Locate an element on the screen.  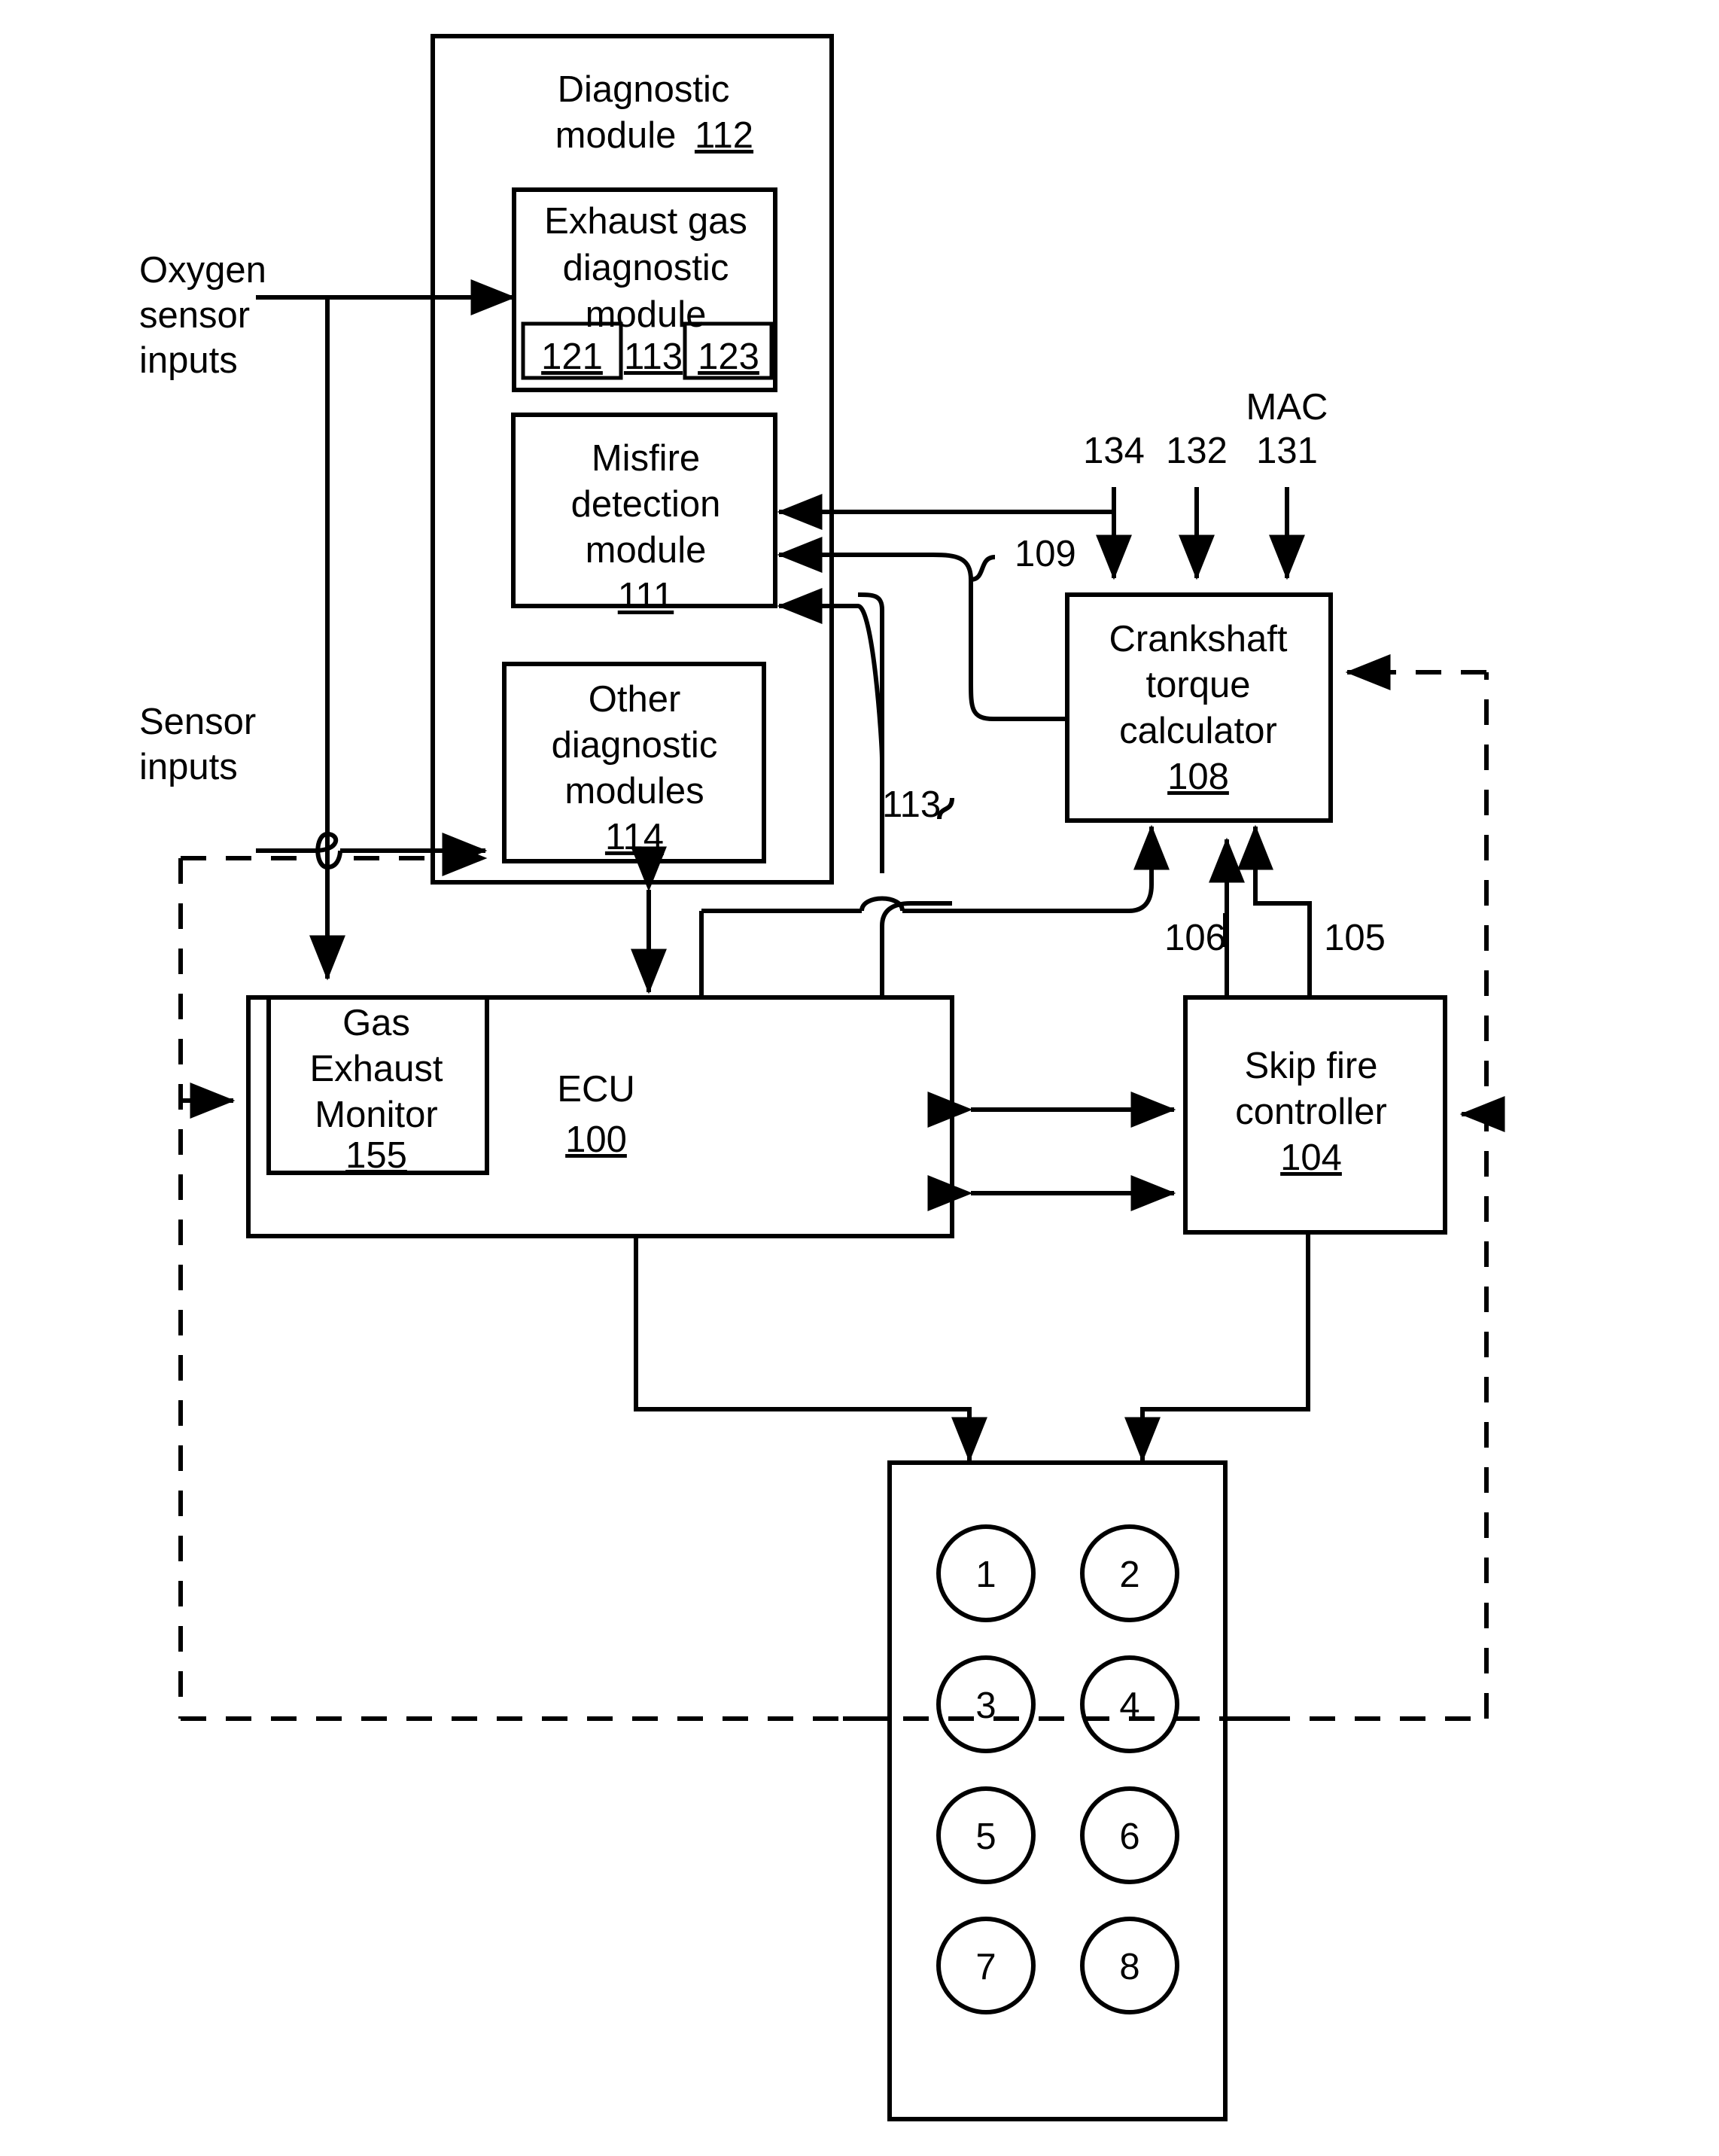
cylinder-3-label: 3 is located at coordinates (985, 1706).